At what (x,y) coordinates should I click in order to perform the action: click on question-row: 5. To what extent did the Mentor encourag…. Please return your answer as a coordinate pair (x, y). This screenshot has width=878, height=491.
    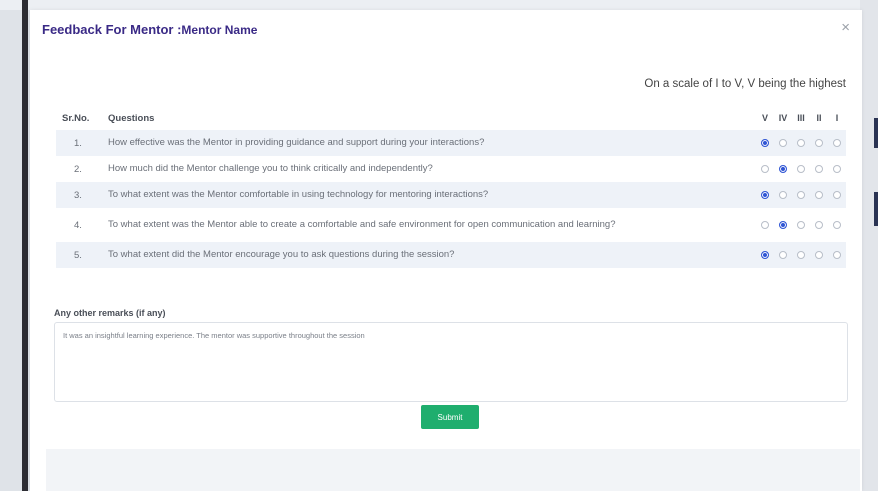
    Looking at the image, I should click on (451, 255).